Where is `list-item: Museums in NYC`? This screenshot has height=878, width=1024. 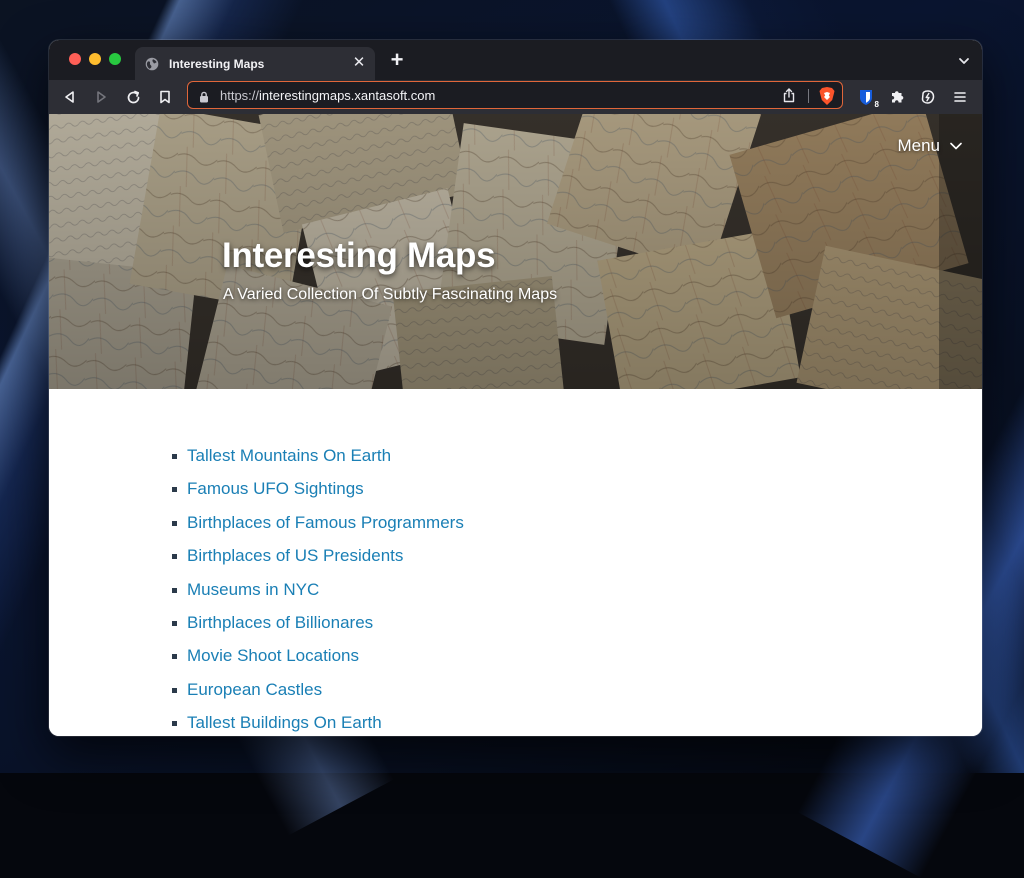 list-item: Museums in NYC is located at coordinates (318, 594).